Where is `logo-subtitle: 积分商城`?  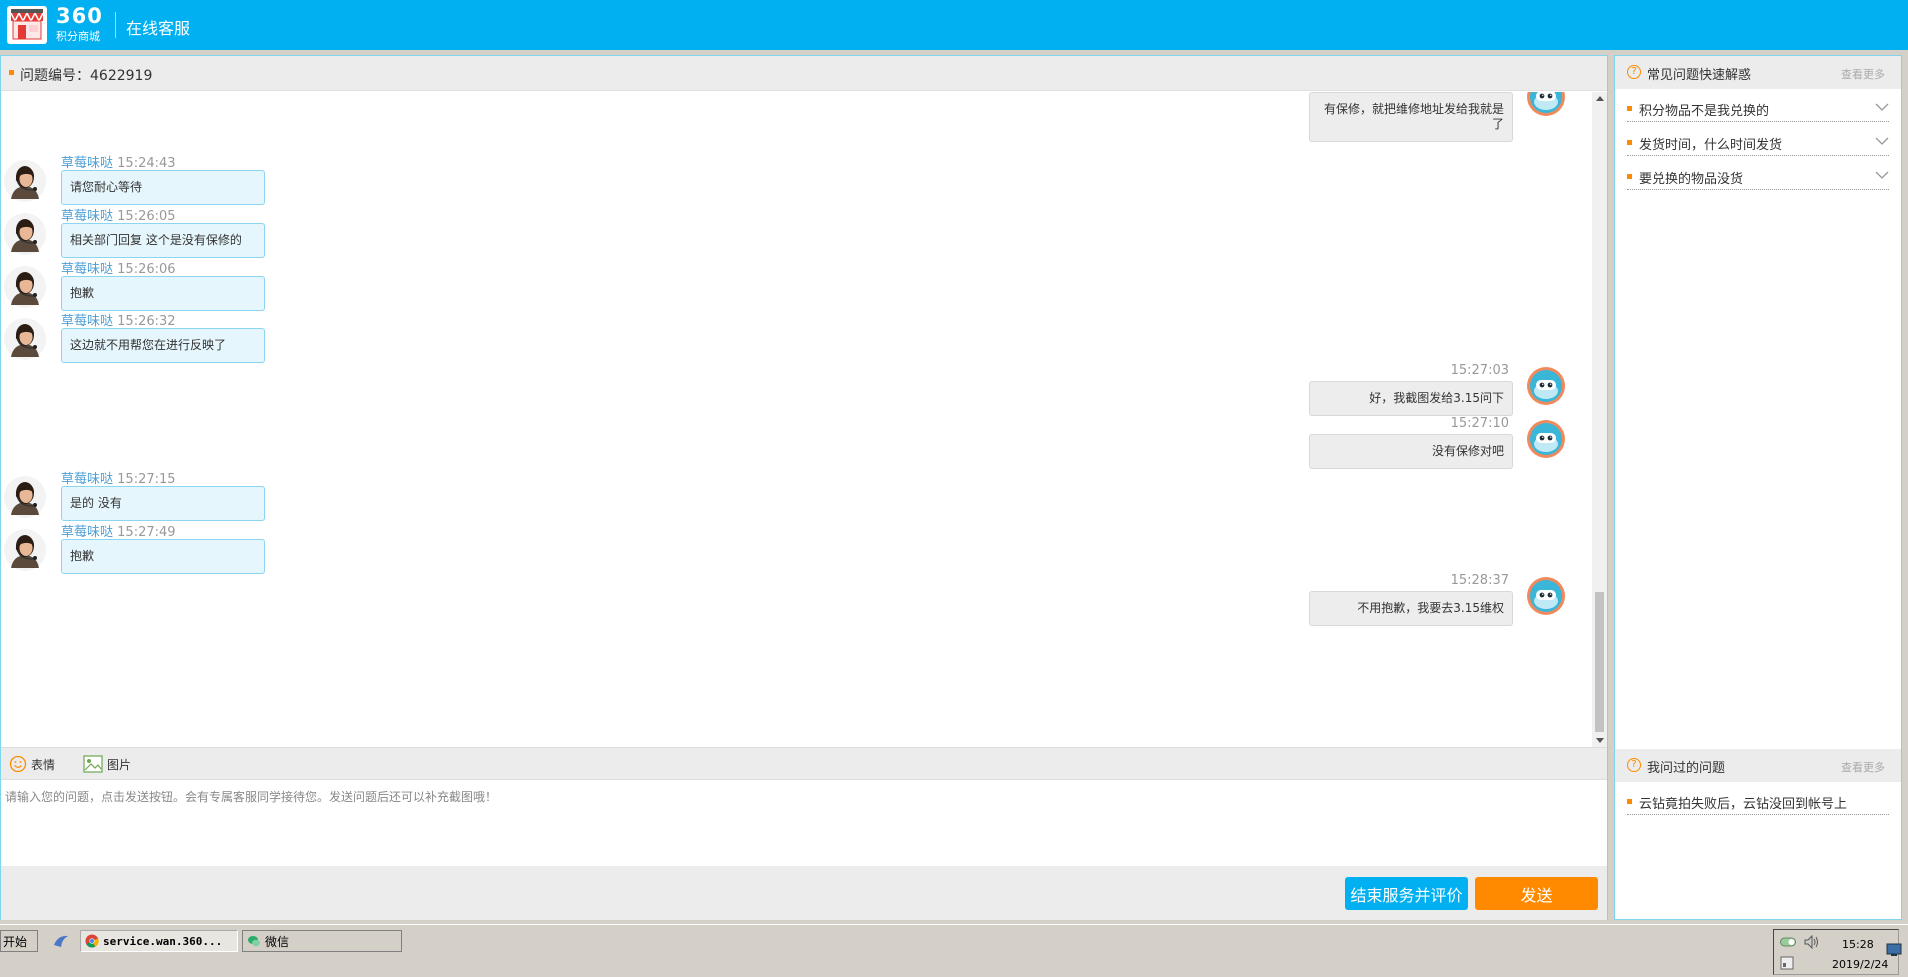 logo-subtitle: 积分商城 is located at coordinates (78, 36).